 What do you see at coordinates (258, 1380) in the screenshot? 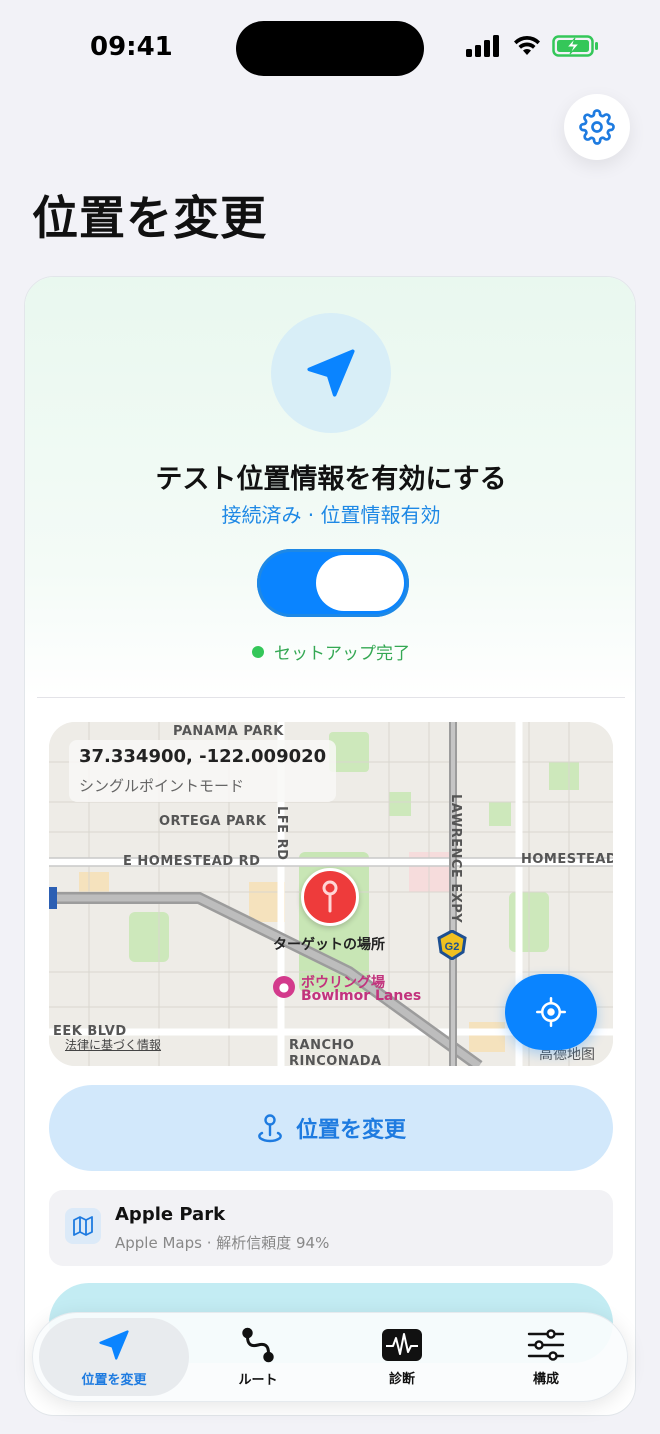
I see `tab-label: ルート` at bounding box center [258, 1380].